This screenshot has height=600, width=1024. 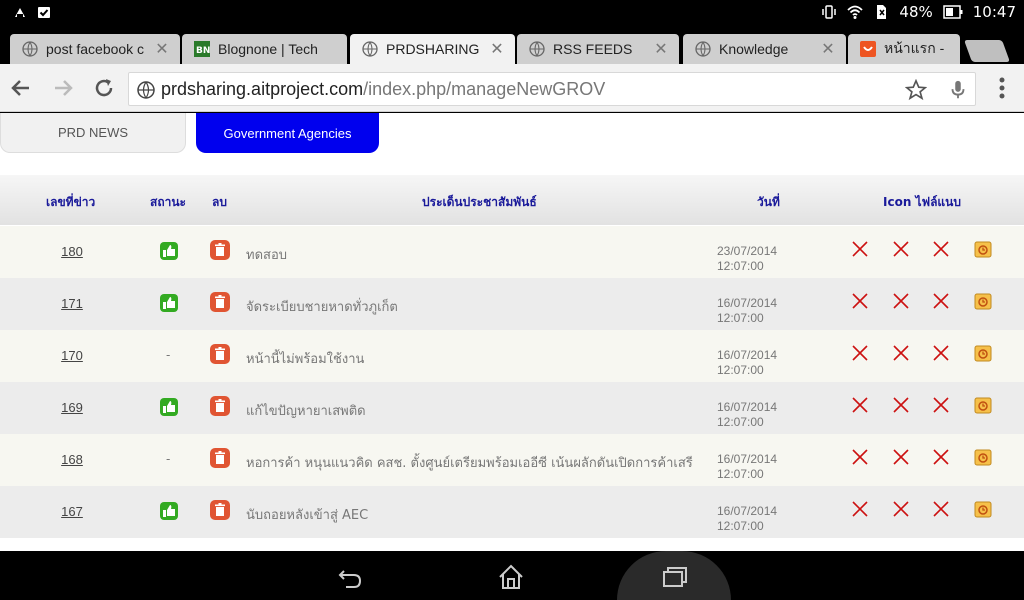 I want to click on tab-title: PRDSHARING, so click(x=433, y=49).